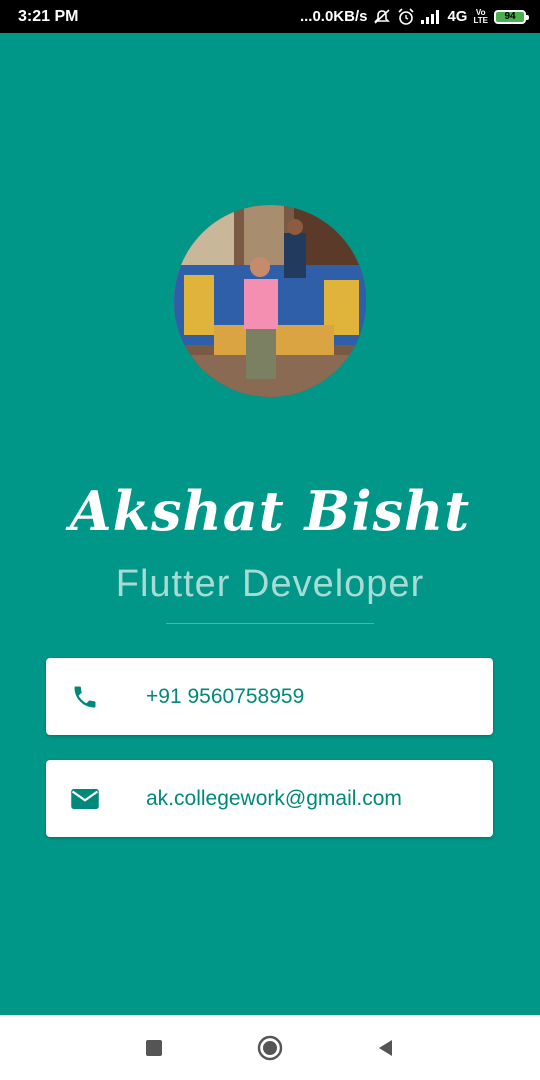  I want to click on network-type: 4G, so click(457, 16).